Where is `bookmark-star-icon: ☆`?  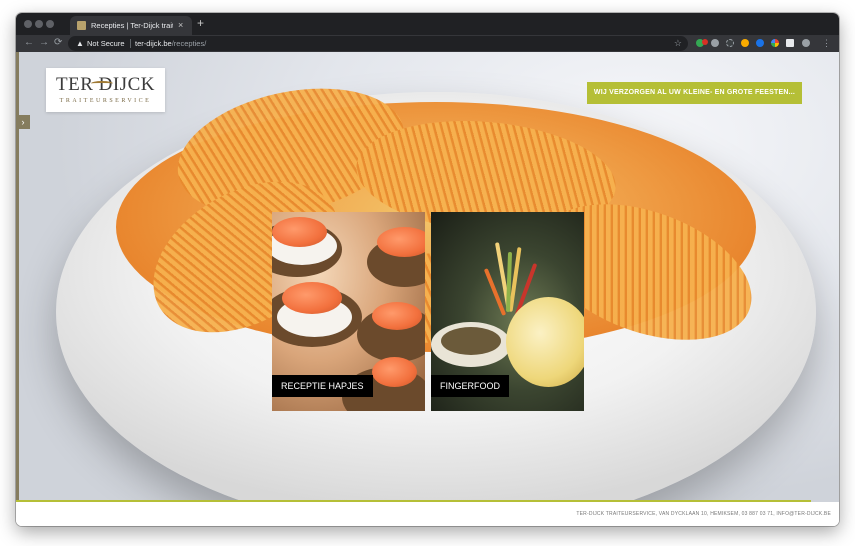 bookmark-star-icon: ☆ is located at coordinates (678, 43).